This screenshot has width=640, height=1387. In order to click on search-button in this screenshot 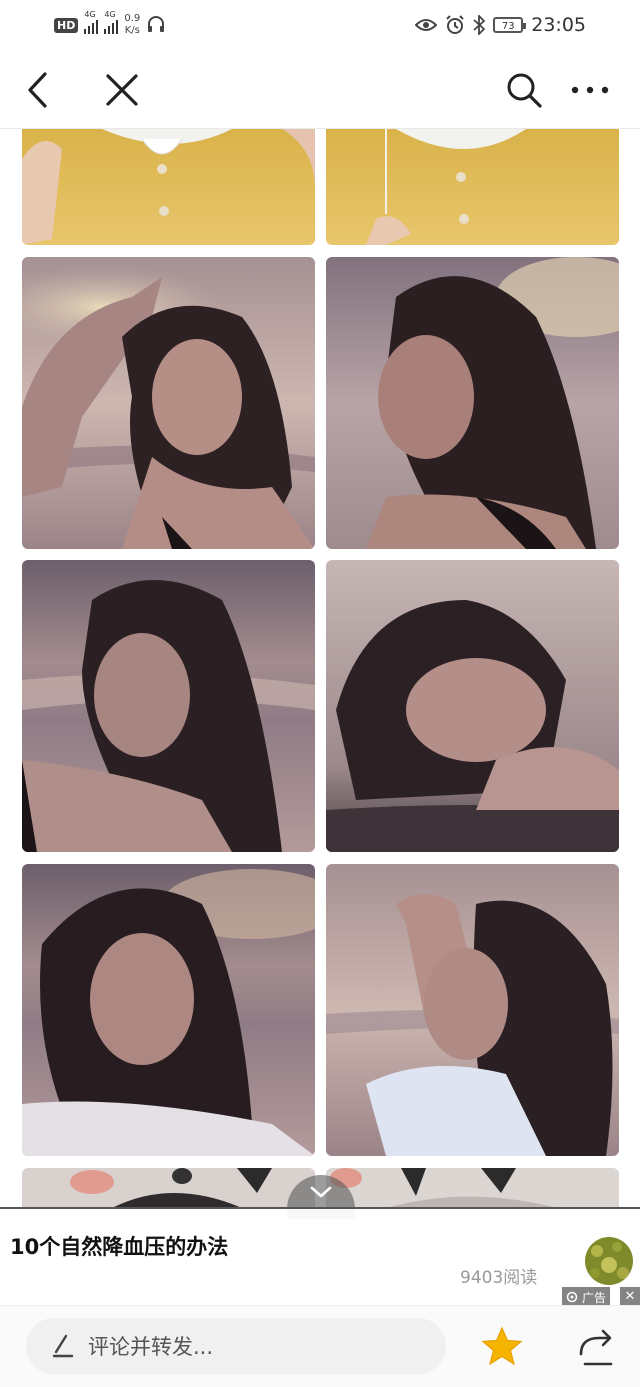, I will do `click(524, 90)`.